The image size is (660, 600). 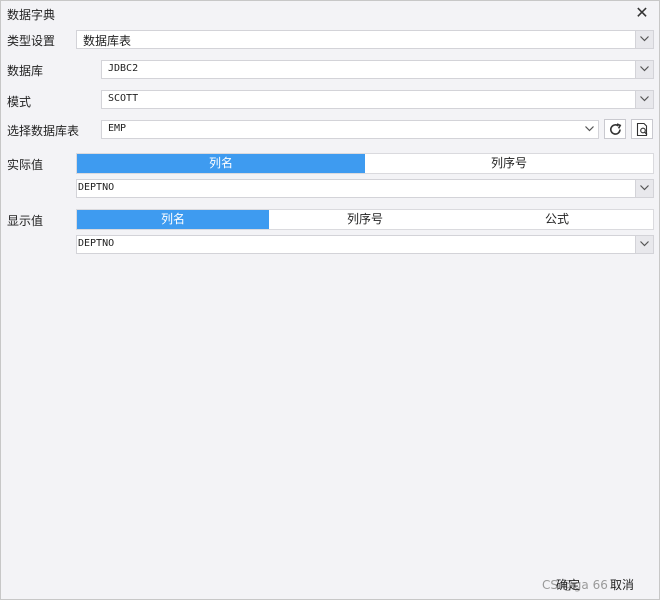 I want to click on cancel-button: 取消, so click(x=622, y=585).